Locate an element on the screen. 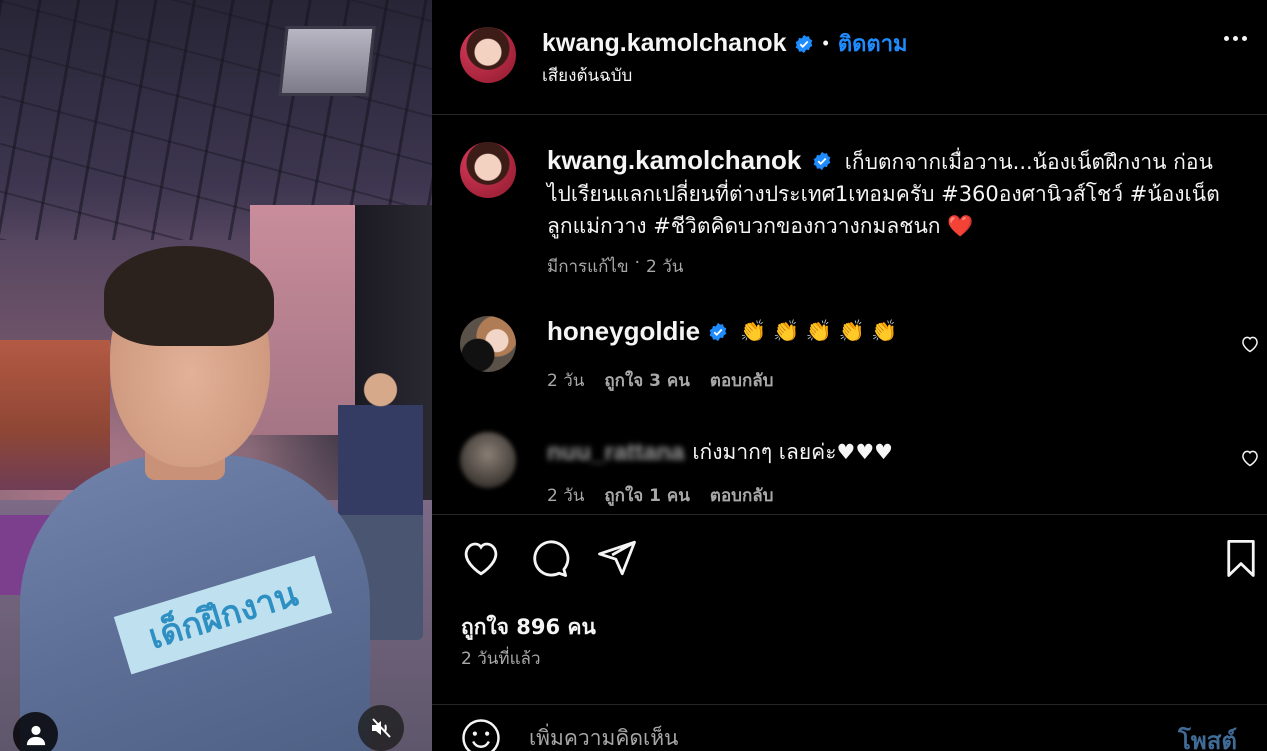 Image resolution: width=1267 pixels, height=751 pixels. share-send-icon is located at coordinates (617, 558).